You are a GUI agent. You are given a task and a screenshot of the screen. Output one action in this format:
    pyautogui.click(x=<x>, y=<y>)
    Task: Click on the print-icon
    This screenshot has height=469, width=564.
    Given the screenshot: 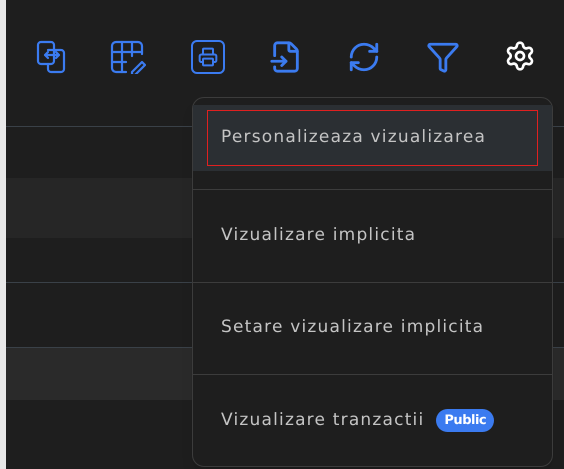 What is the action you would take?
    pyautogui.click(x=207, y=57)
    